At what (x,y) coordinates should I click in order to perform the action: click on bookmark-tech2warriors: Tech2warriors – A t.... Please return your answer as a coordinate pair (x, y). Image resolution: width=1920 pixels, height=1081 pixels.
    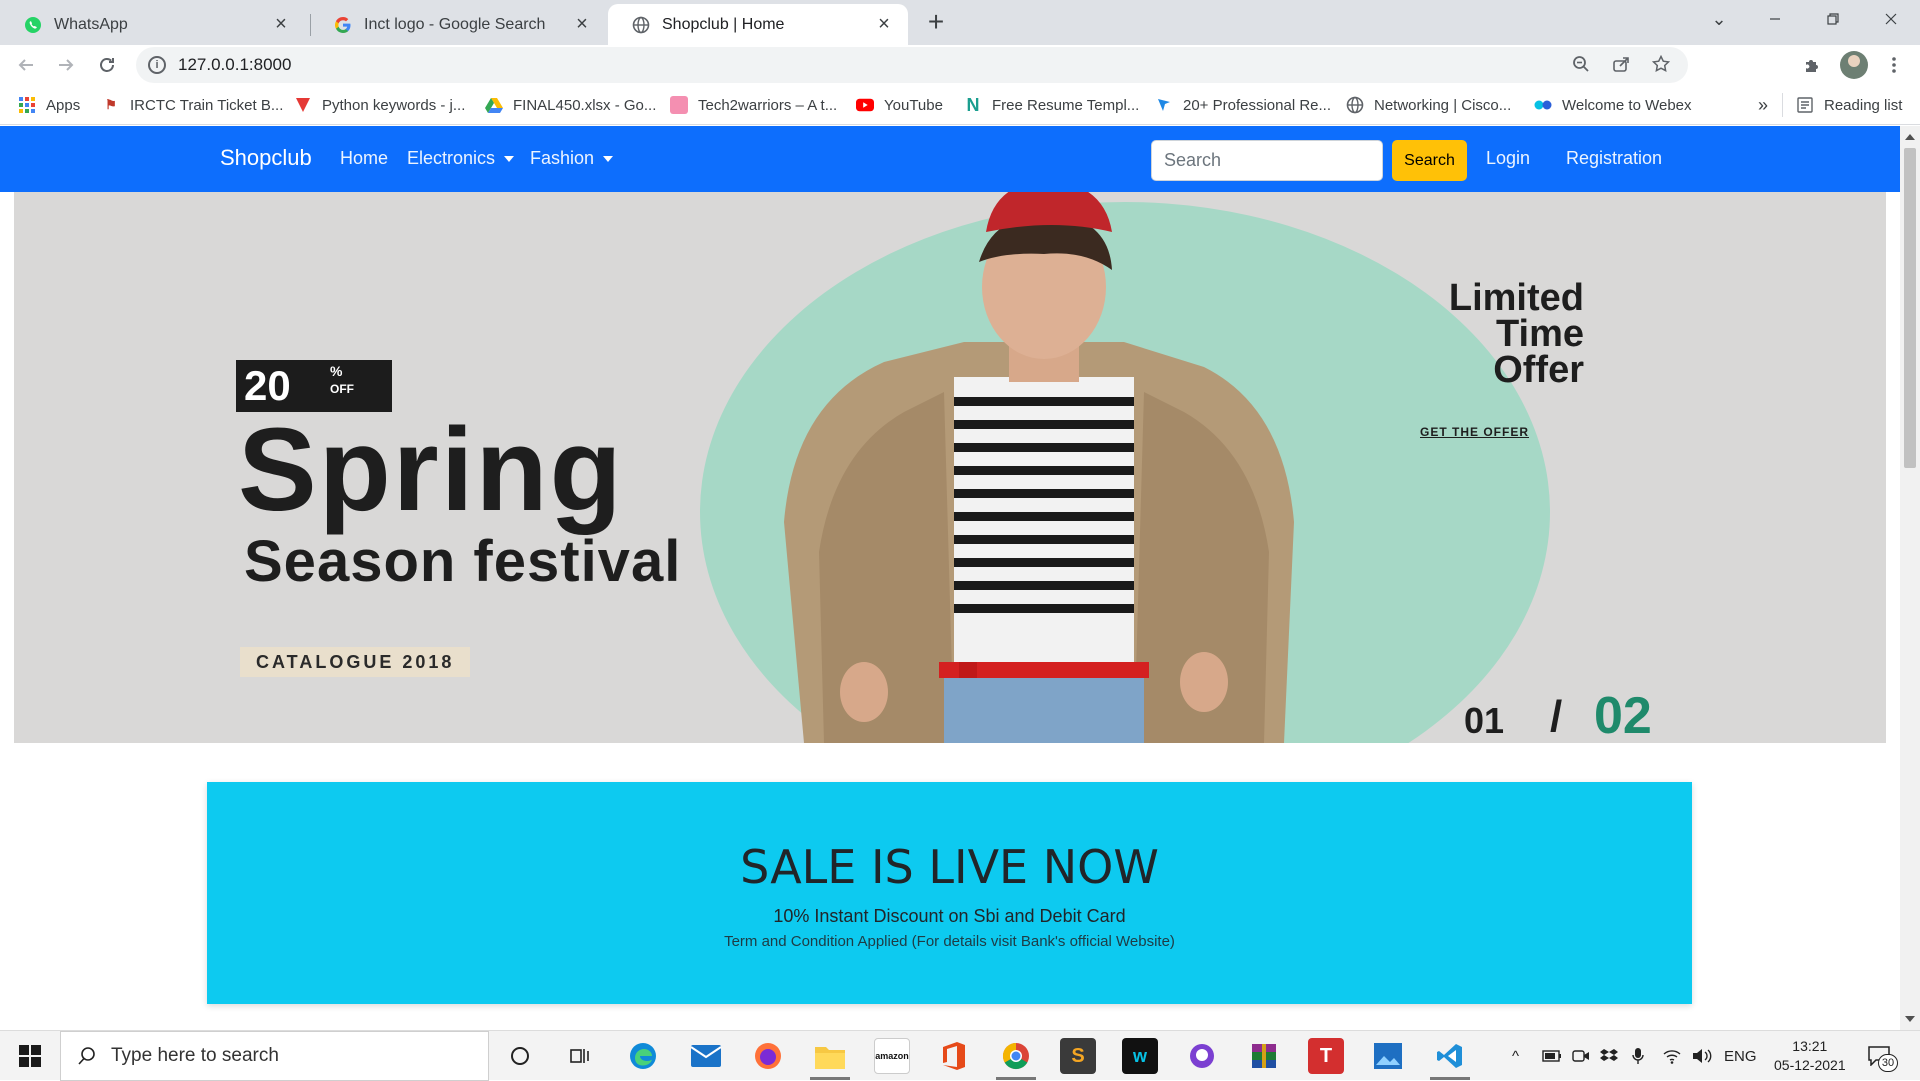
    Looking at the image, I should click on (753, 105).